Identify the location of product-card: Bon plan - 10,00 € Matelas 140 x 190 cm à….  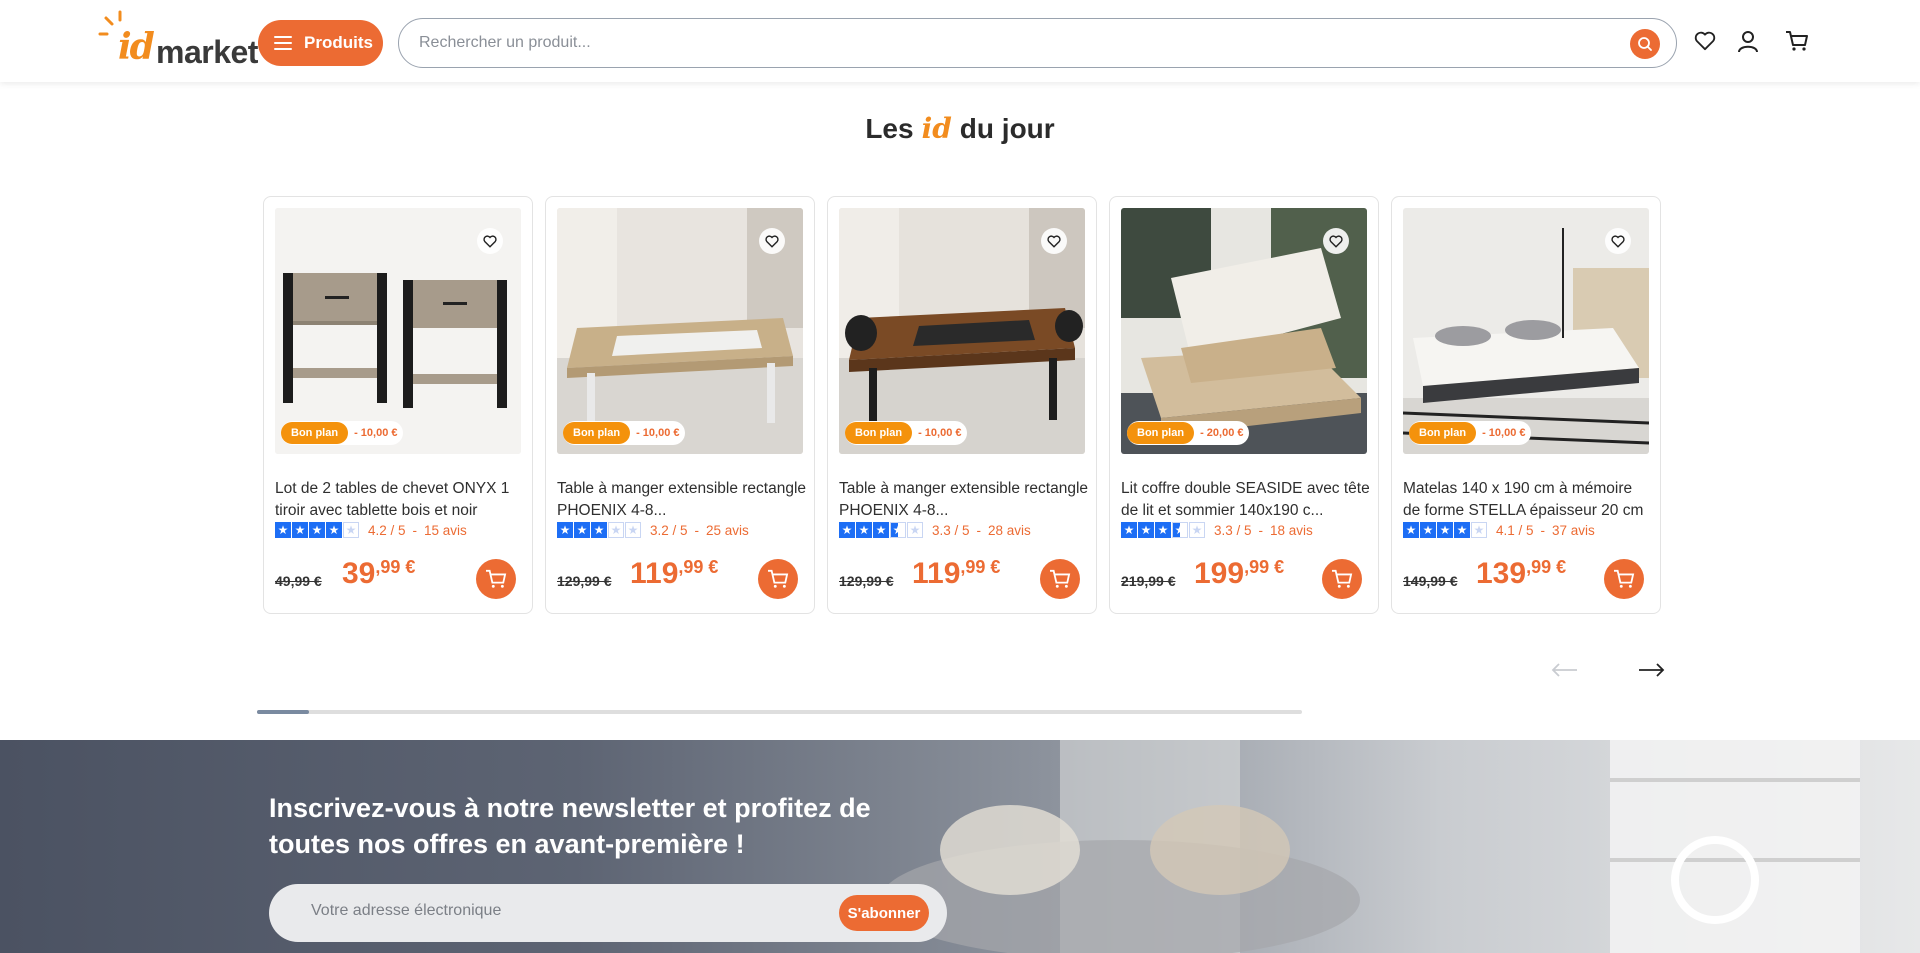
(1526, 405).